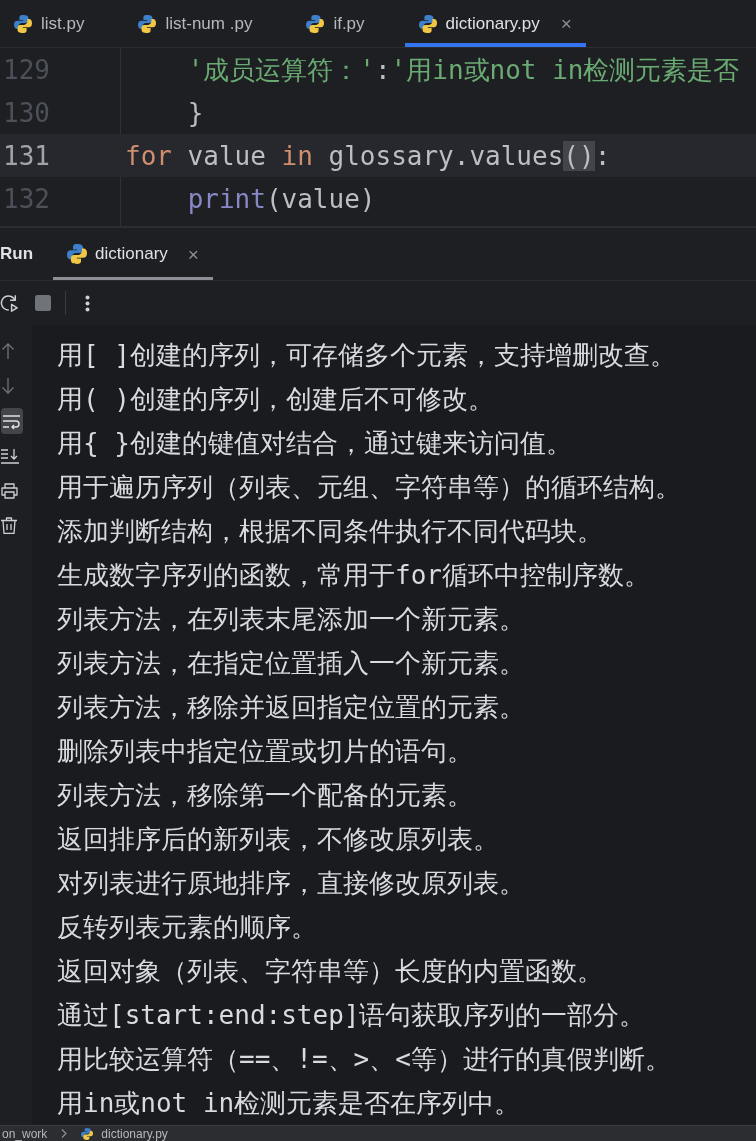 The height and width of the screenshot is (1141, 756). Describe the element at coordinates (64, 1133) in the screenshot. I see `chevron-icon` at that location.